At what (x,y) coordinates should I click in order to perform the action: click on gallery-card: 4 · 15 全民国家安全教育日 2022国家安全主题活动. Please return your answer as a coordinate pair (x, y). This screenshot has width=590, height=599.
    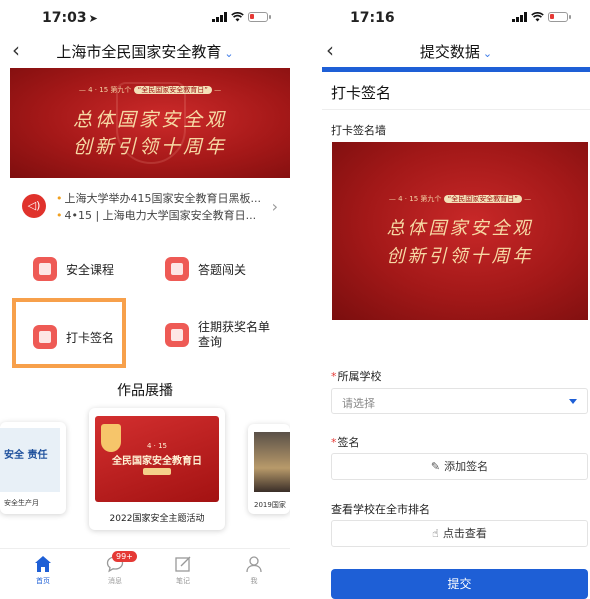
    Looking at the image, I should click on (157, 469).